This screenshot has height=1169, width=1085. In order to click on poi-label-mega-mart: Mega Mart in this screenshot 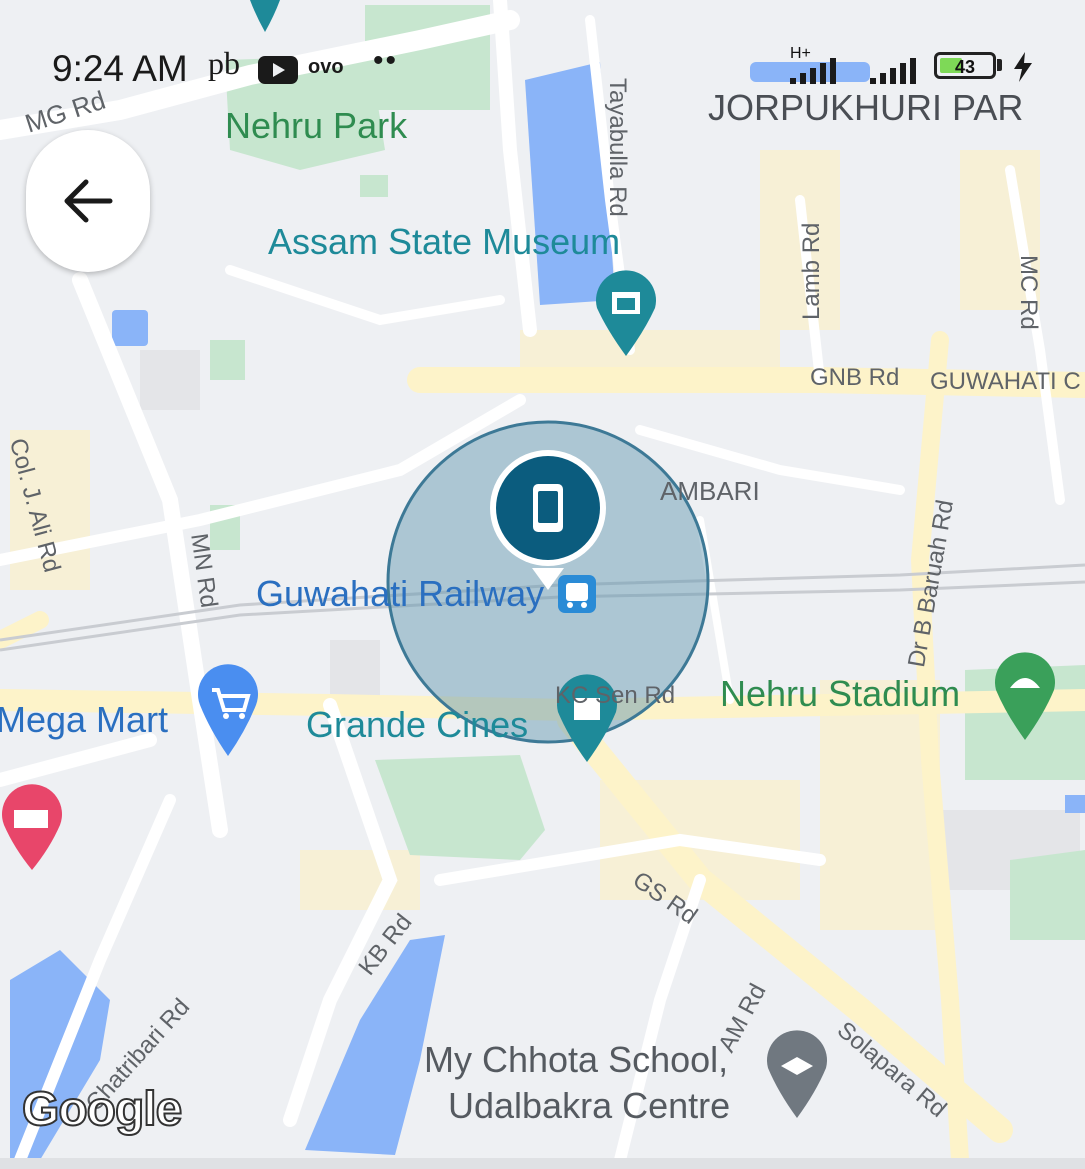, I will do `click(84, 720)`.